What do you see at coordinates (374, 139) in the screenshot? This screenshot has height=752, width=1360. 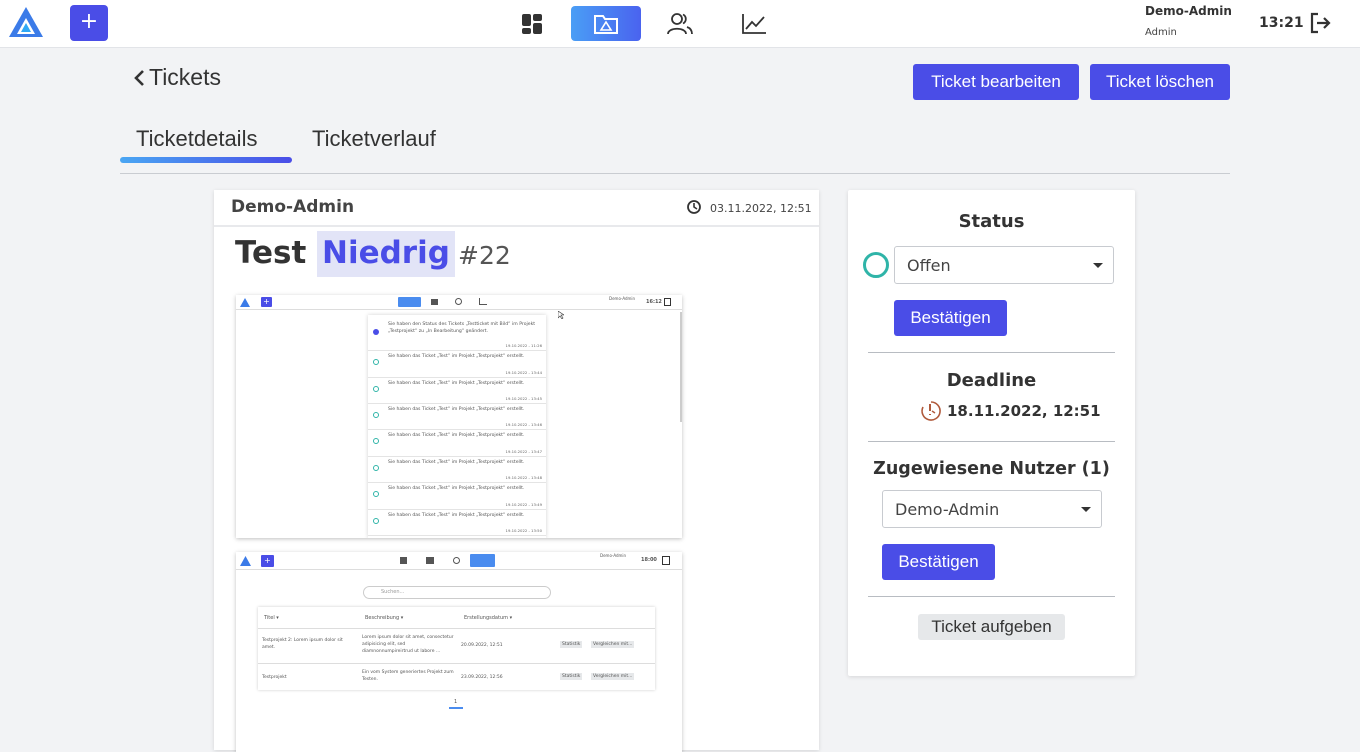 I see `tab-ticketverlauf: Ticketverlauf` at bounding box center [374, 139].